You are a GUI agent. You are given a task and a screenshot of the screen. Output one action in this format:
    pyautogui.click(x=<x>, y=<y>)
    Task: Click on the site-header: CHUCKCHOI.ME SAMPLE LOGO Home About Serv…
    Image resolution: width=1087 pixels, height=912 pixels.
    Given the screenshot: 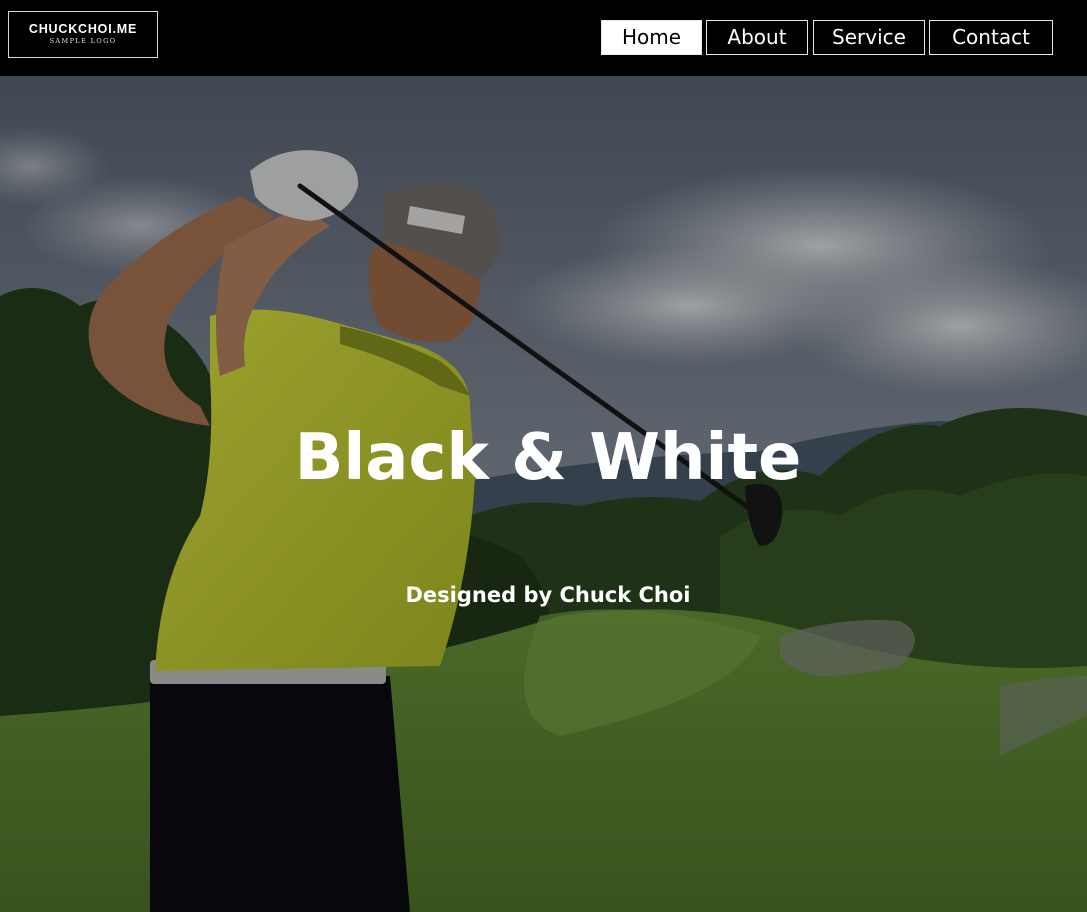 What is the action you would take?
    pyautogui.click(x=543, y=38)
    